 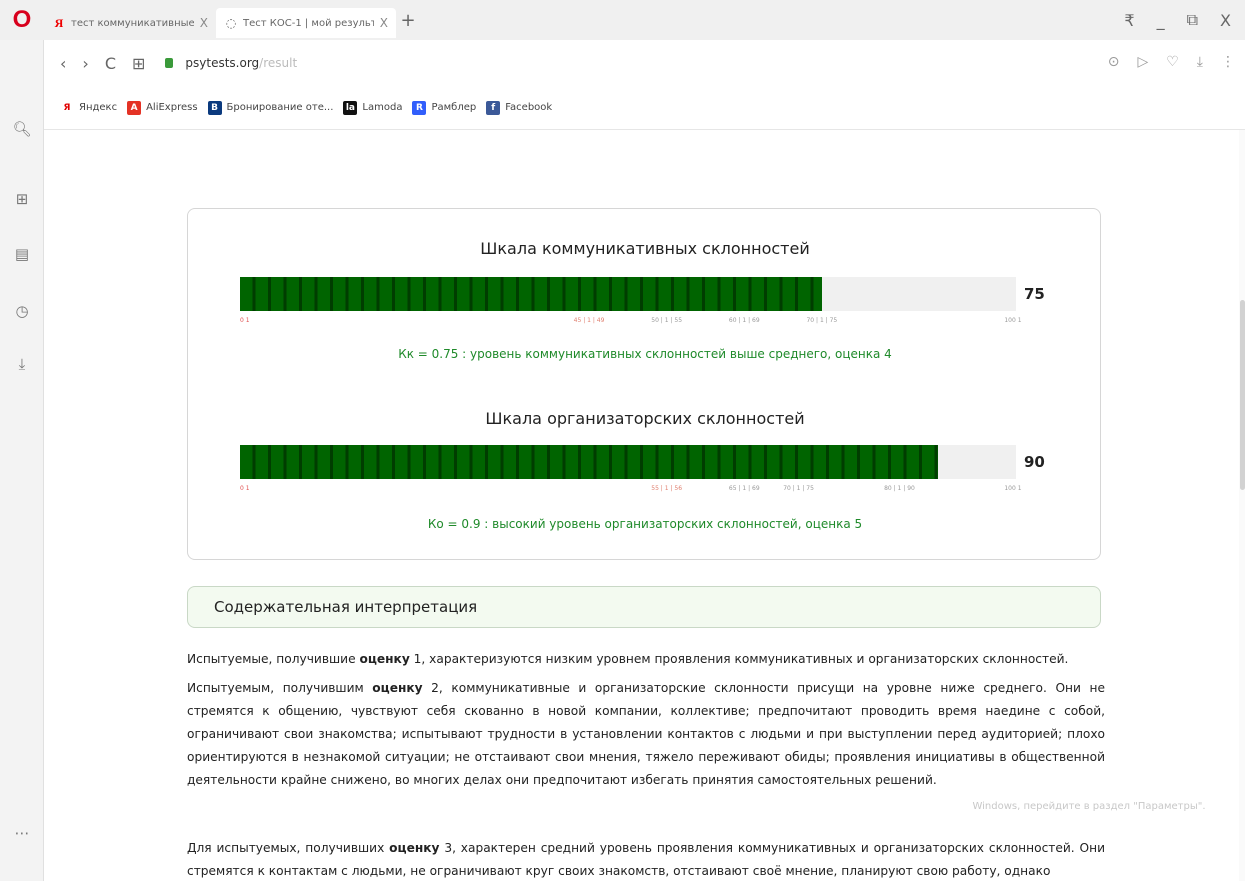 I want to click on scale-tick-label: 45 | 1 | 49, so click(x=589, y=320).